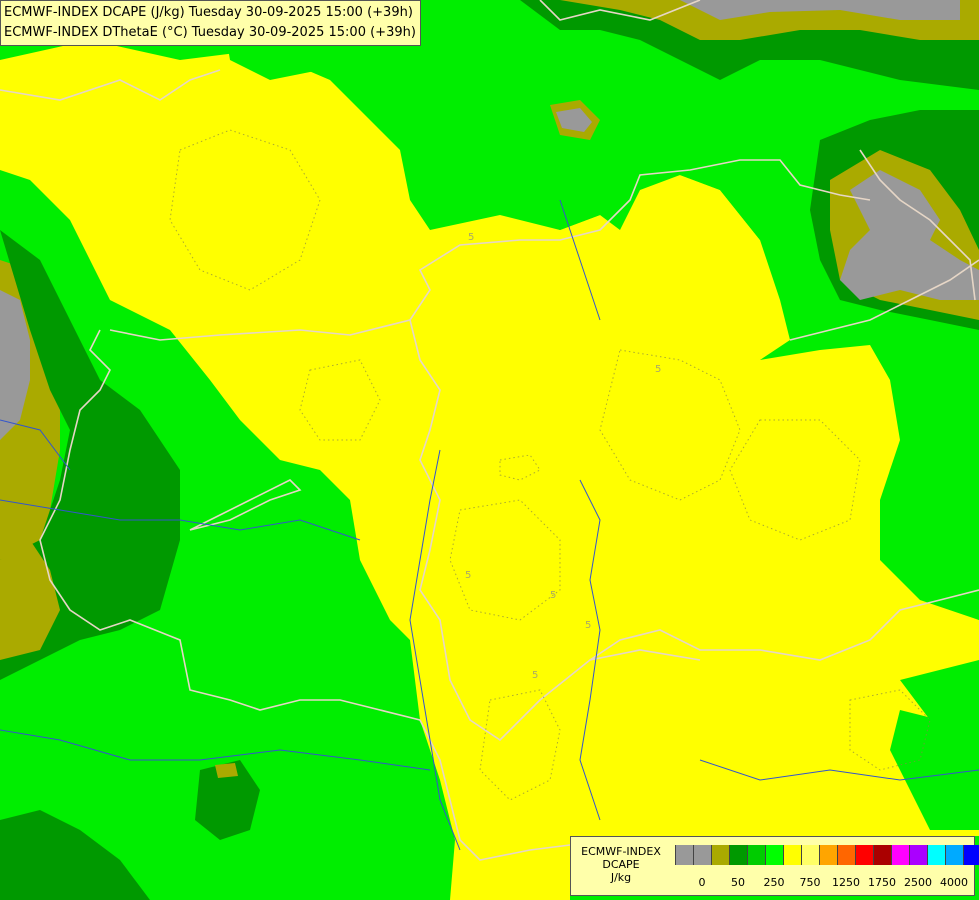  Describe the element at coordinates (810, 882) in the screenshot. I see `legend-tick-label: 750` at that location.